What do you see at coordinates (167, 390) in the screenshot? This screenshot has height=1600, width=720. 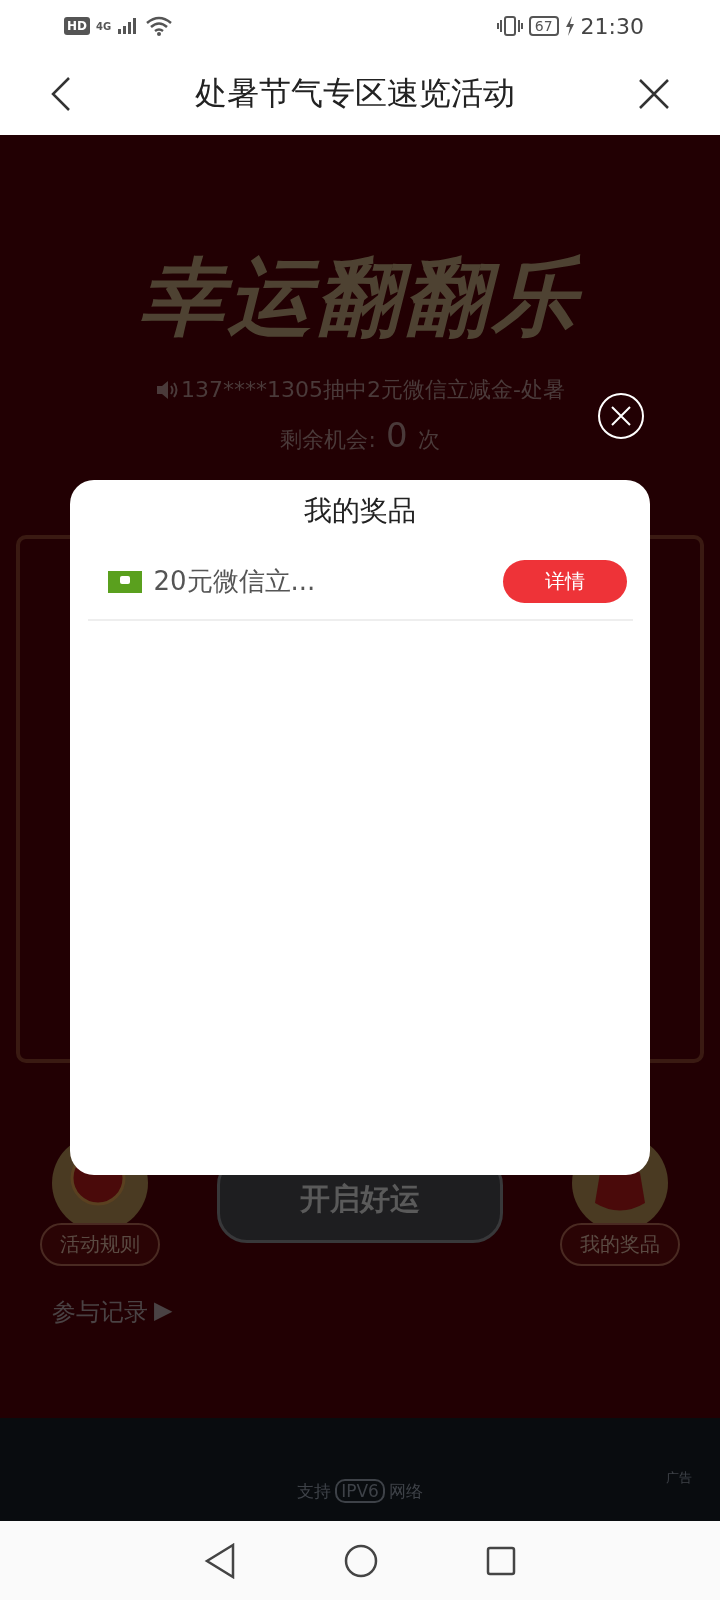 I see `speaker-icon` at bounding box center [167, 390].